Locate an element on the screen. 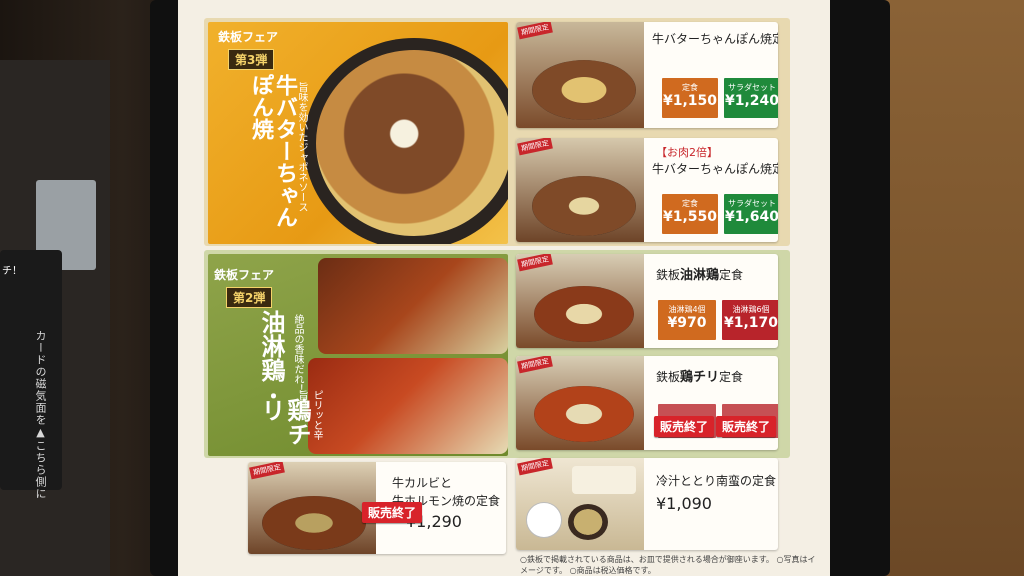 The height and width of the screenshot is (576, 1024). fair2-subtitle: 絶品の香味だれ！ is located at coordinates (297, 354).